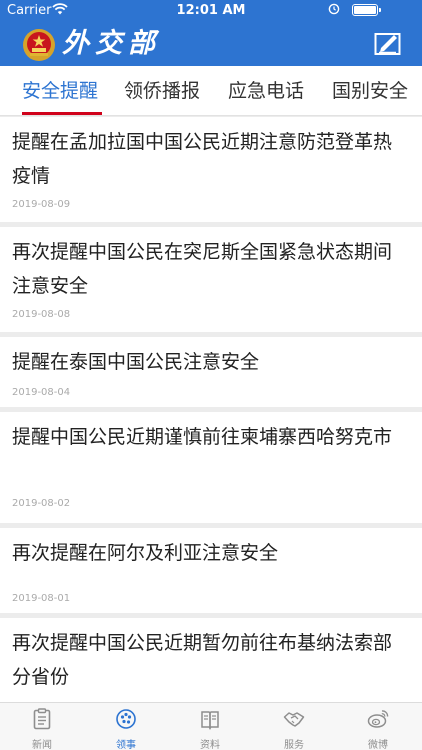 This screenshot has height=750, width=422. What do you see at coordinates (41, 314) in the screenshot?
I see `article-date: 2019-08-08` at bounding box center [41, 314].